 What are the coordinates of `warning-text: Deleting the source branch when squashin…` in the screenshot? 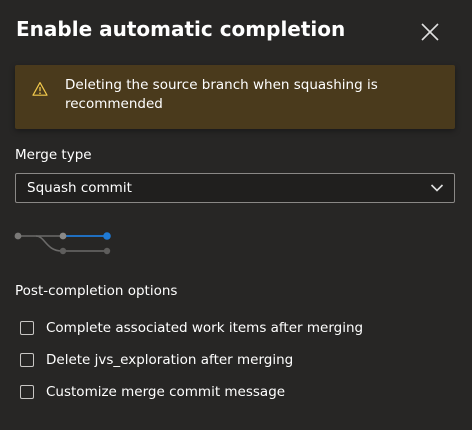 It's located at (221, 94).